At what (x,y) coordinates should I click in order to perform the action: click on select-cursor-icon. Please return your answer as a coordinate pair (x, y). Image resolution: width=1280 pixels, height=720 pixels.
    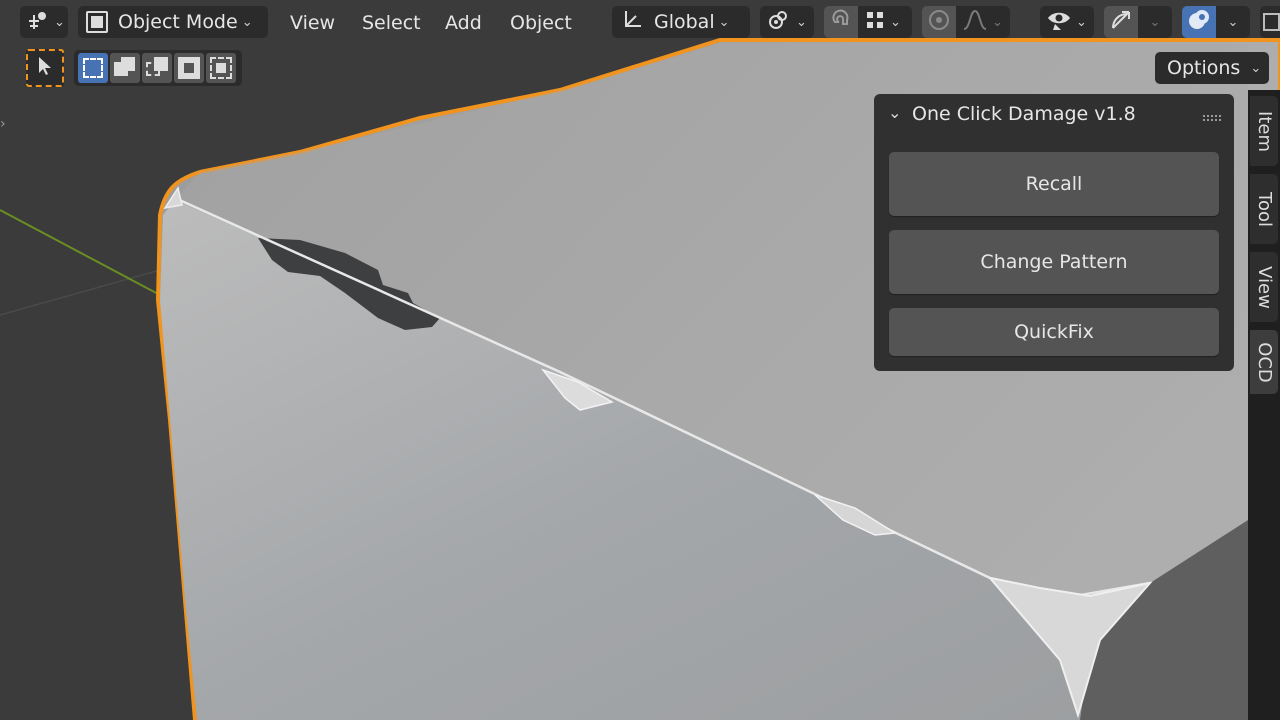
    Looking at the image, I should click on (45, 68).